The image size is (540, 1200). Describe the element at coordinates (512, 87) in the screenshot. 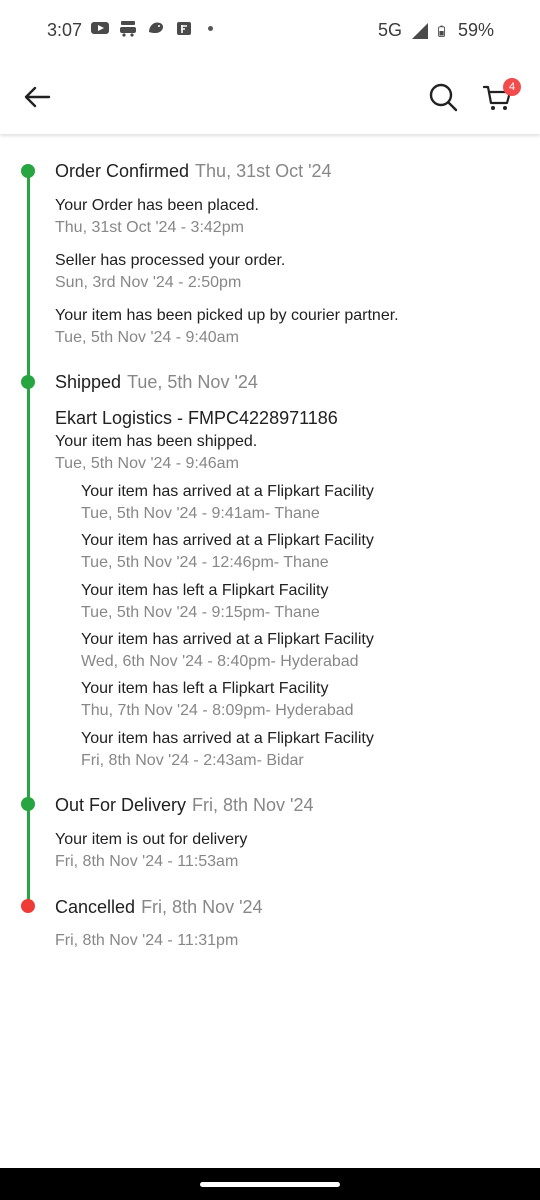

I see `cart-count-badge: 4` at that location.